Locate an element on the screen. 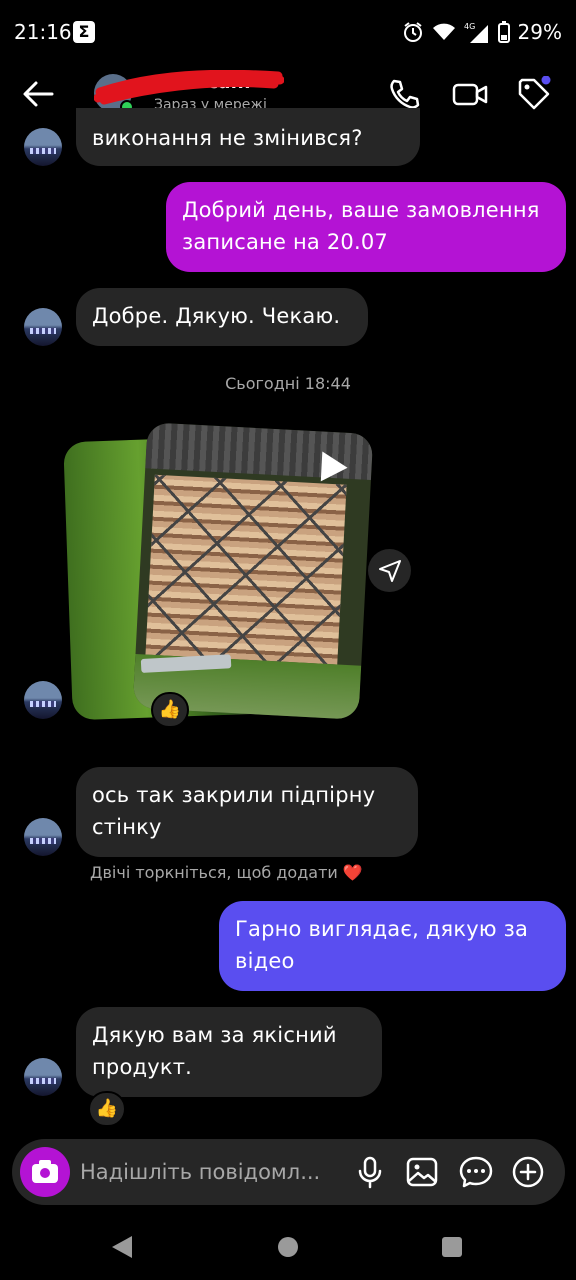  message-received: Добре. Дякую. Чекаю. is located at coordinates (222, 317).